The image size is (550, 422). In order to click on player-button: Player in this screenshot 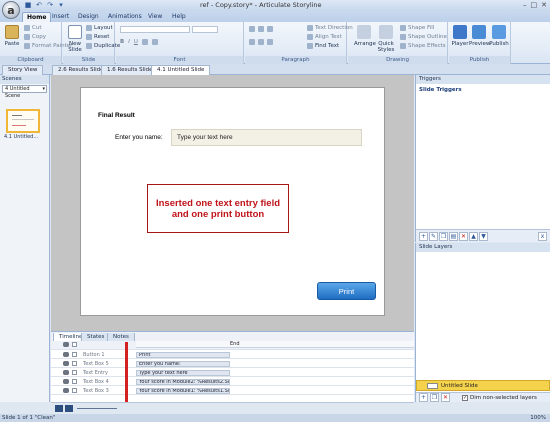, I will do `click(460, 36)`.